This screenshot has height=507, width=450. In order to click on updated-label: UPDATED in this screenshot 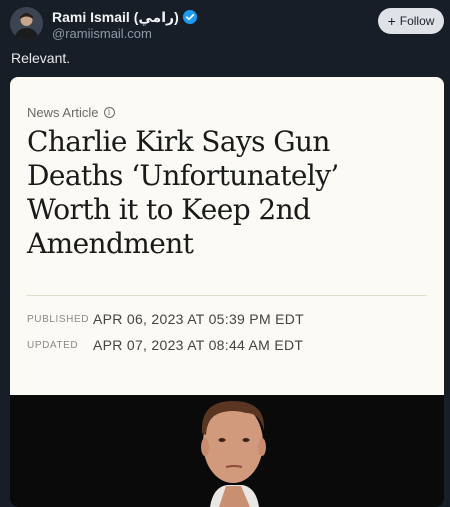, I will do `click(53, 345)`.